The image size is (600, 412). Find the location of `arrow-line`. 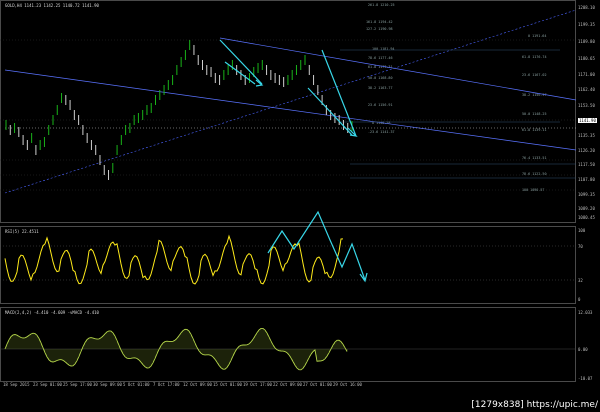

arrow-line is located at coordinates (240, 73).